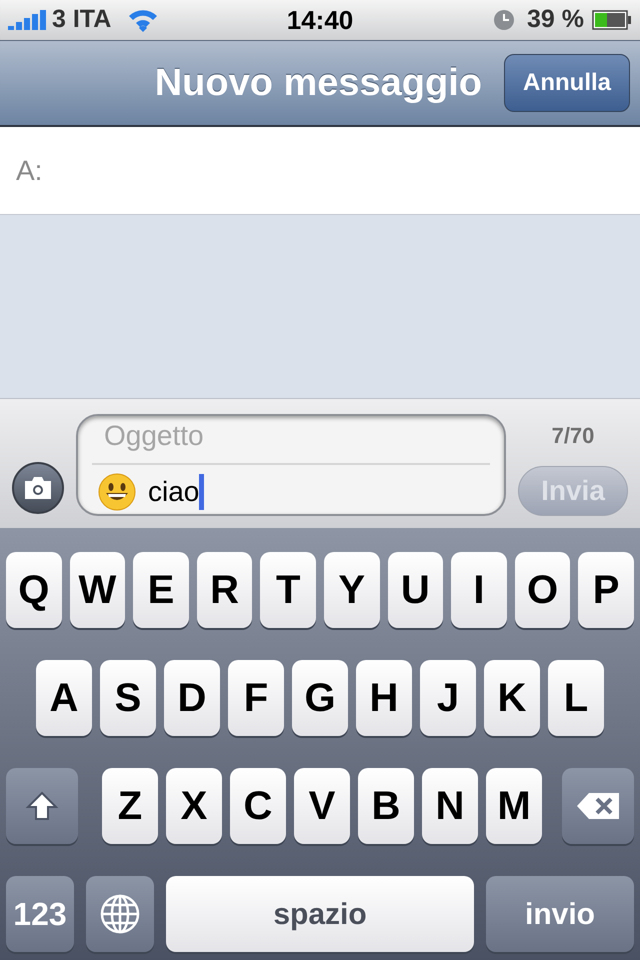 The height and width of the screenshot is (960, 640). Describe the element at coordinates (174, 492) in the screenshot. I see `message-text: ciao` at that location.